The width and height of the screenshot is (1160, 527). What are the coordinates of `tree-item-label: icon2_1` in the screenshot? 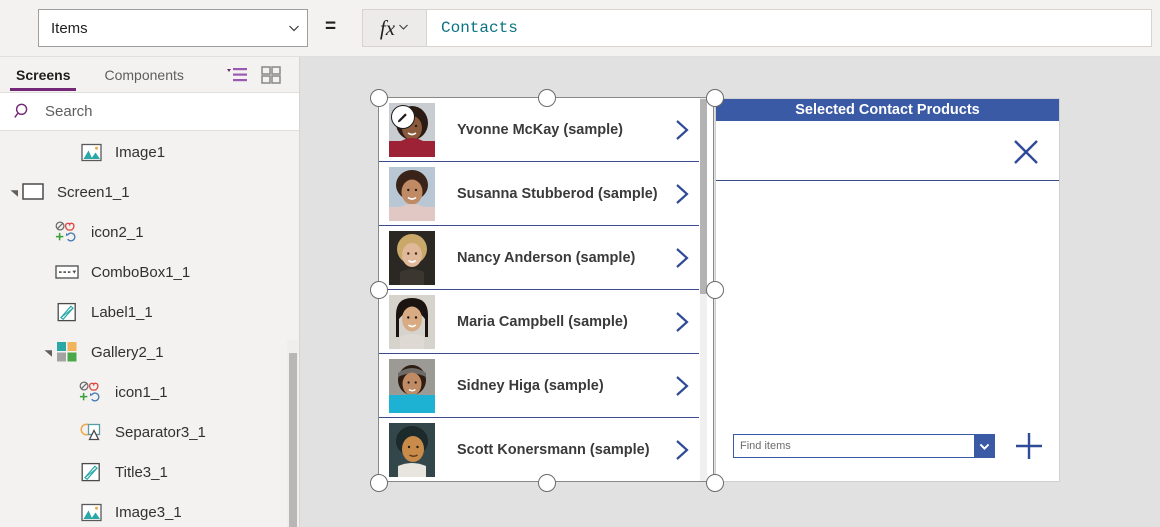 It's located at (117, 232).